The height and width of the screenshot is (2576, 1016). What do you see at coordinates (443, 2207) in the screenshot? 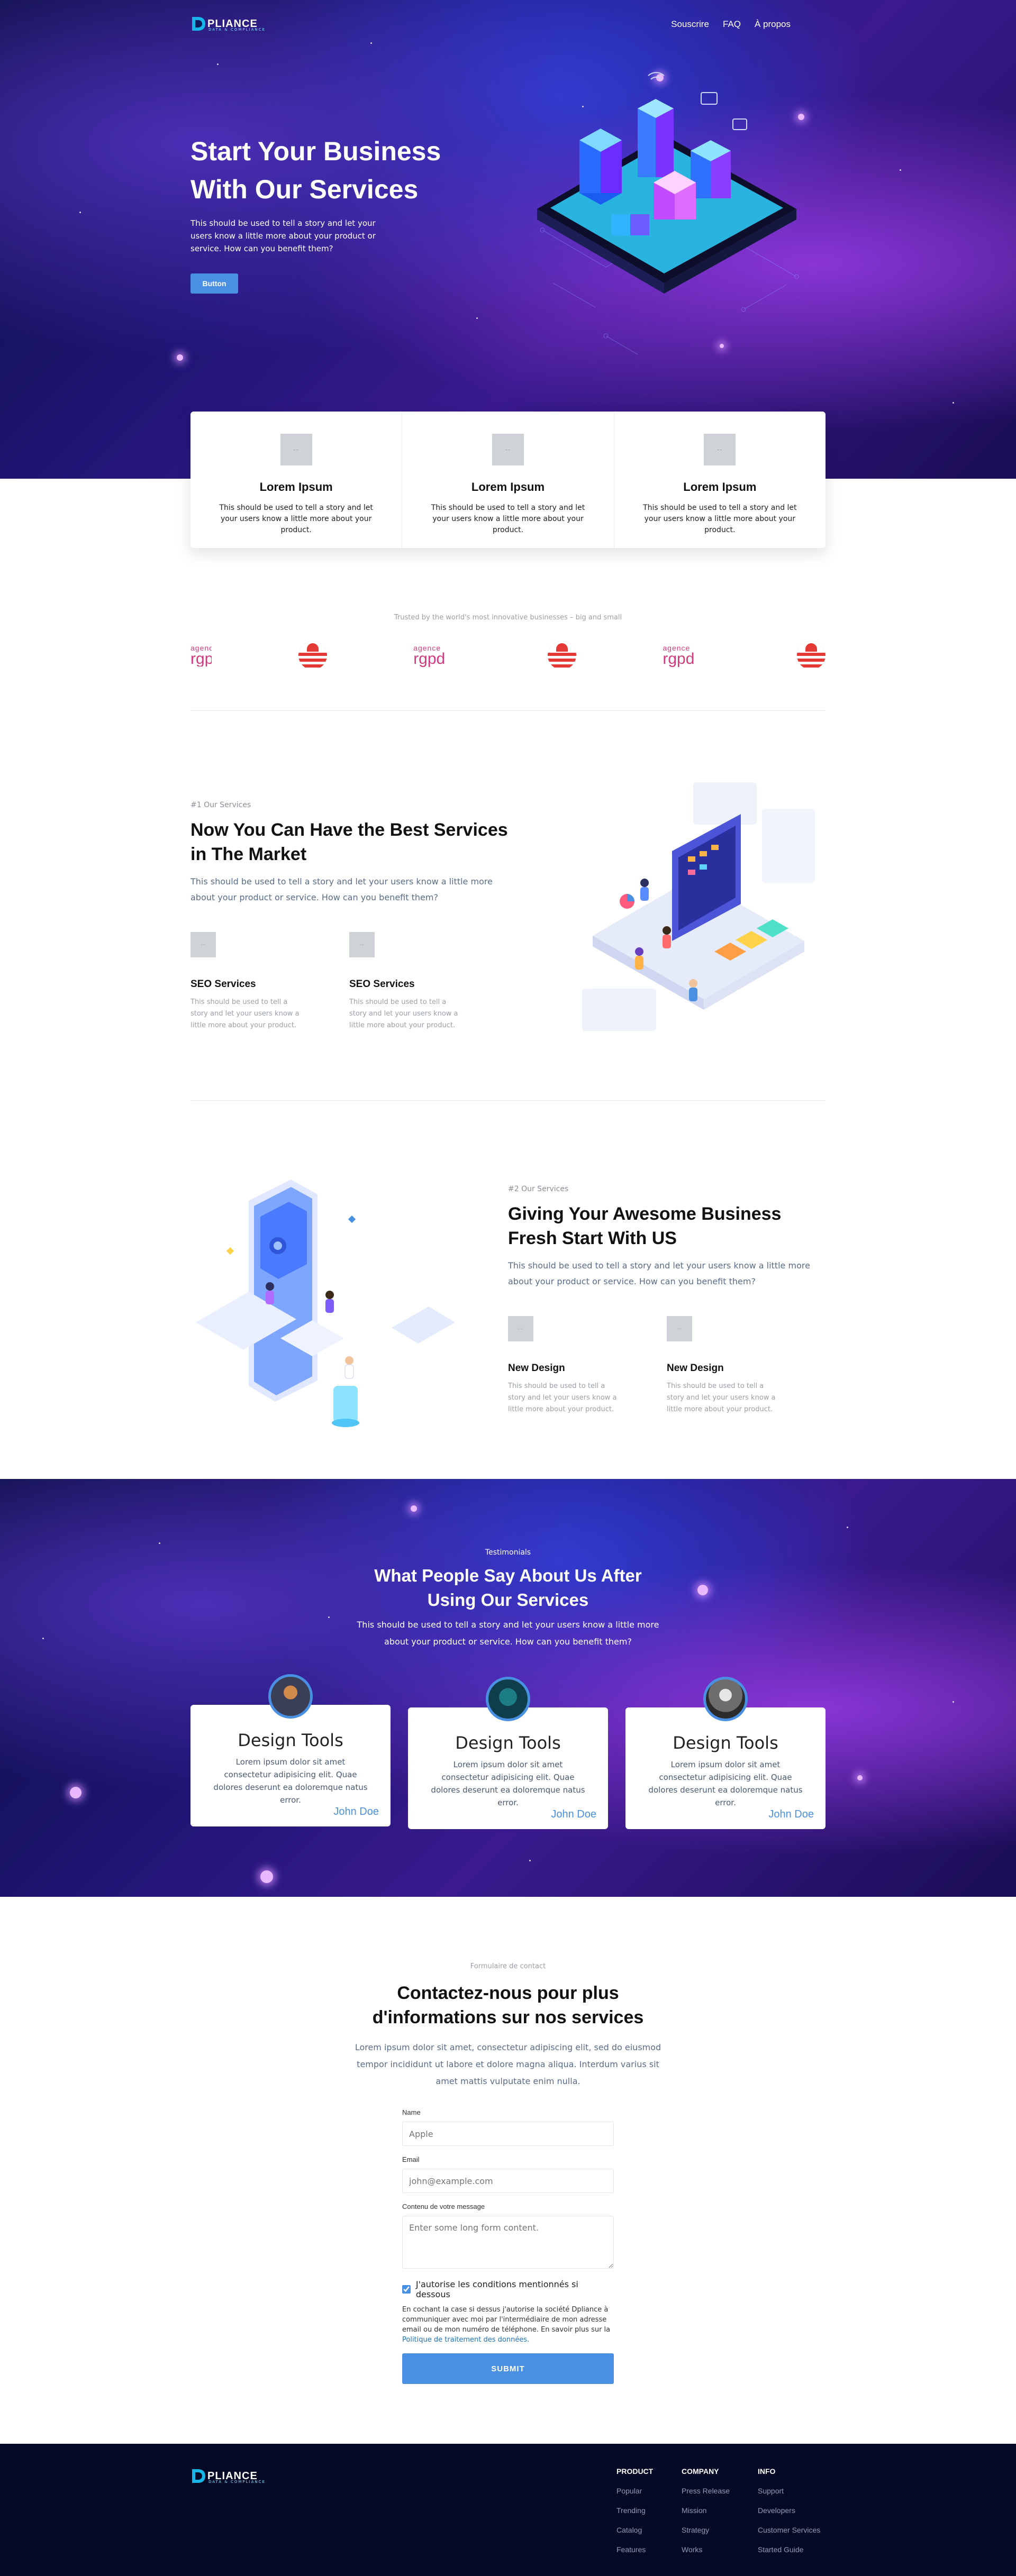
I see `message-label: Contenu de votre message` at bounding box center [443, 2207].